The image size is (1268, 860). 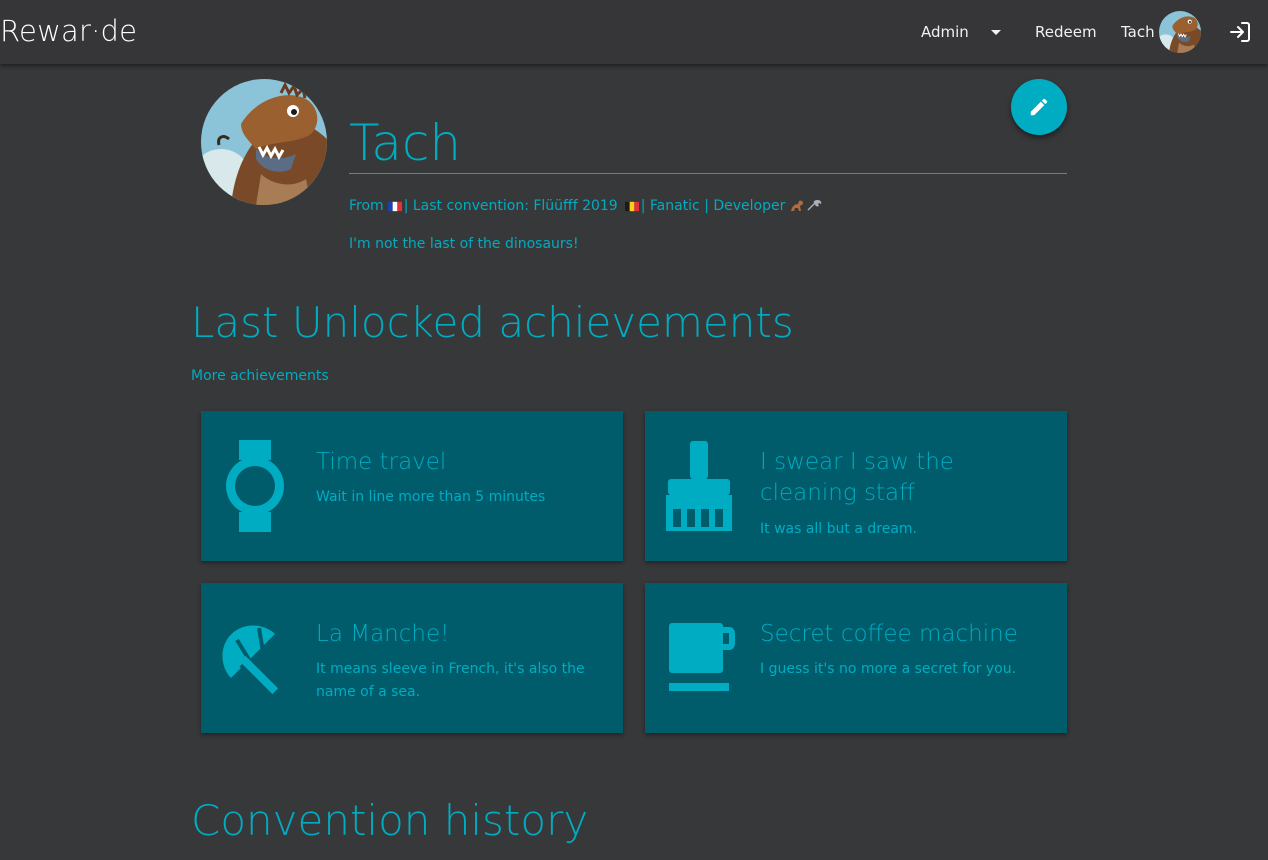 I want to click on tagline-from: From, so click(x=366, y=206).